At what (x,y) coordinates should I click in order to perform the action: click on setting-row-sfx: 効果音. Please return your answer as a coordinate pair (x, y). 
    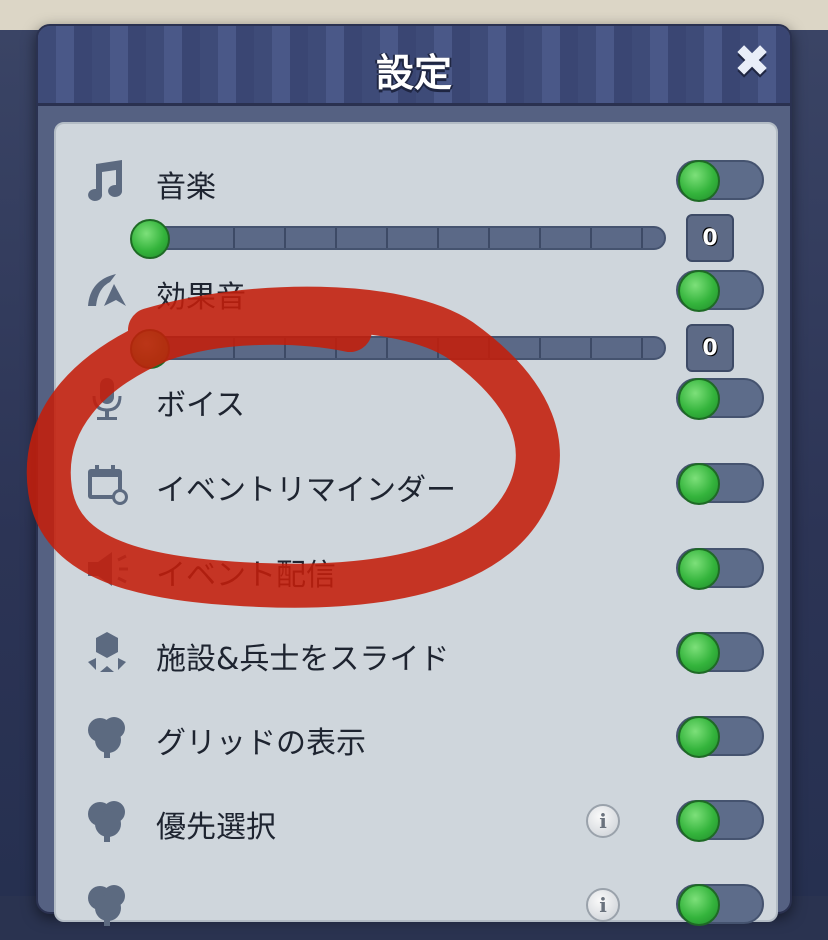
    Looking at the image, I should click on (416, 291).